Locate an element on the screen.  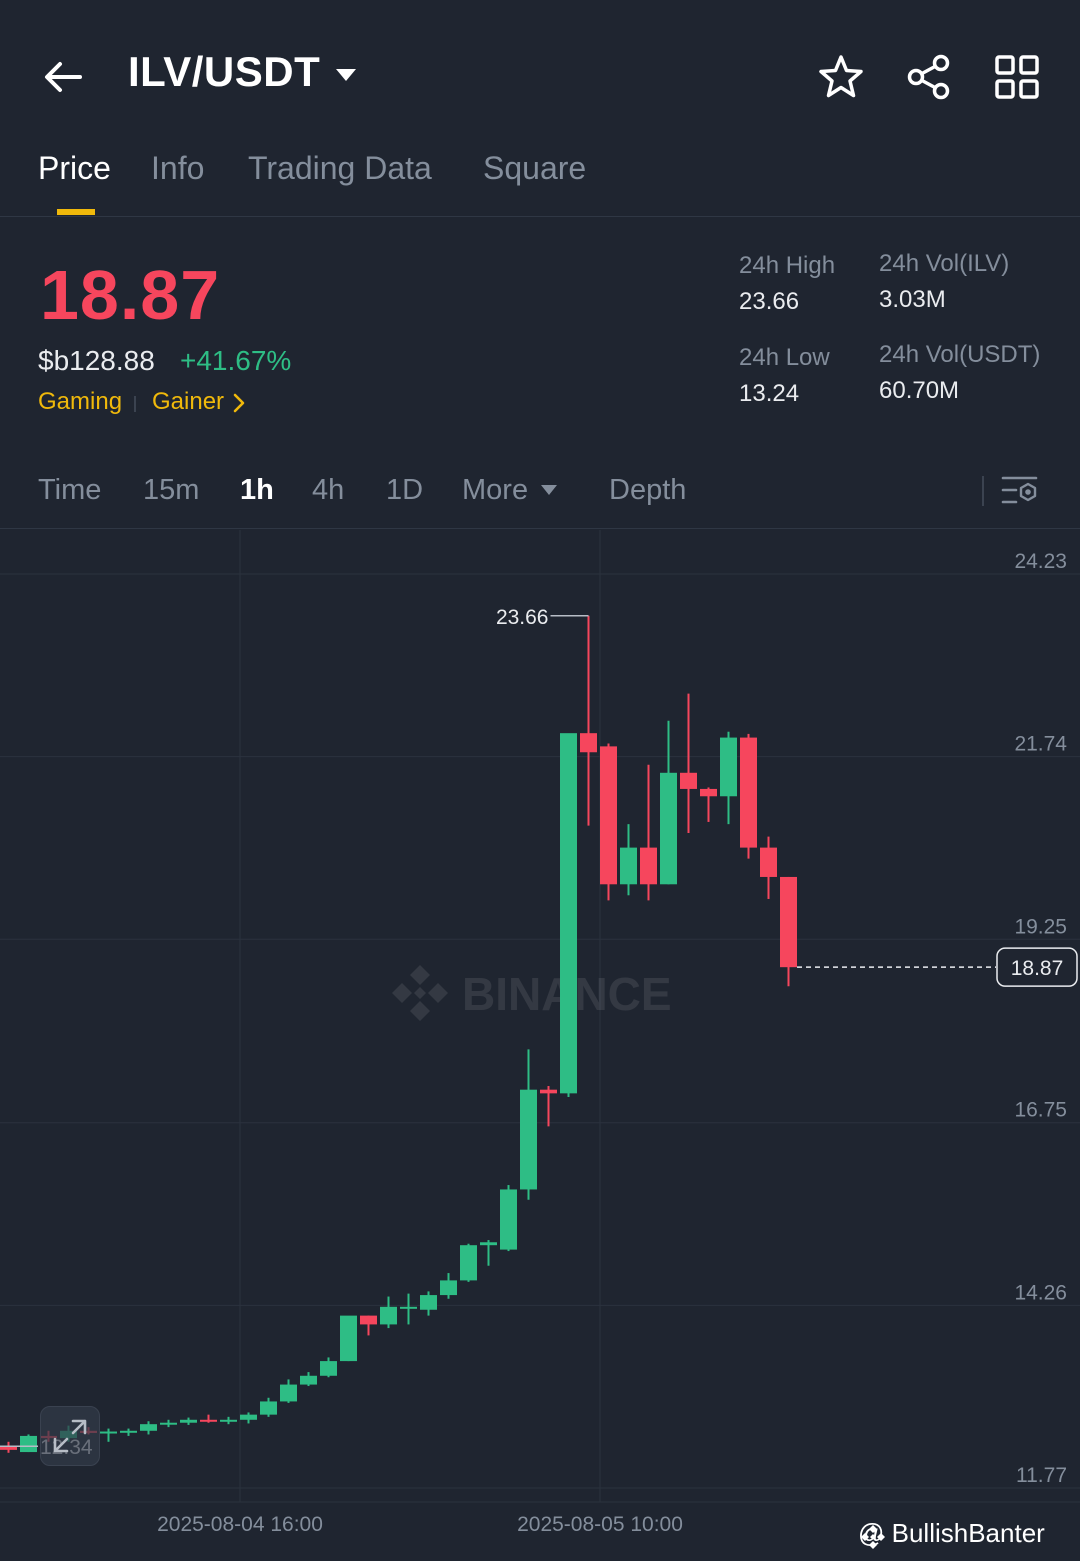
y-tick-label: 11.77 is located at coordinates (1041, 1475).